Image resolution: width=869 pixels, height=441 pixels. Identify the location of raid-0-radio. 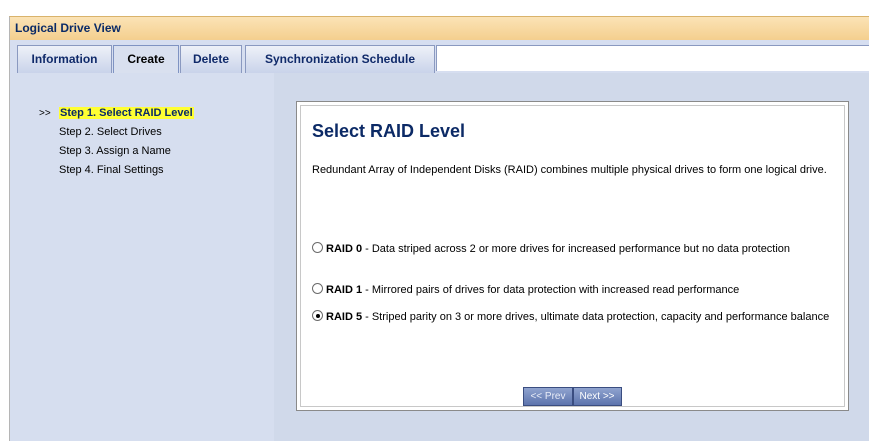
(317, 247).